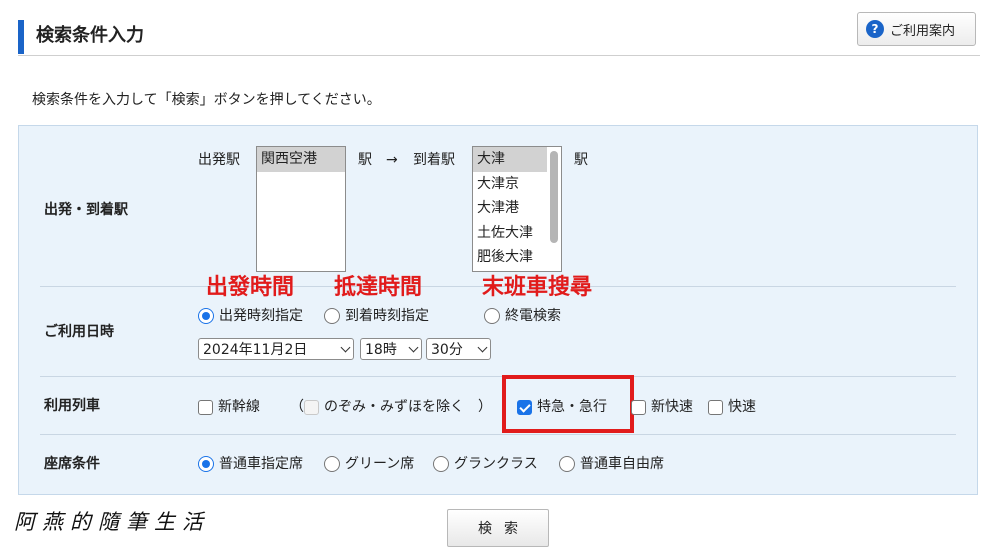 This screenshot has height=558, width=1000. Describe the element at coordinates (742, 407) in the screenshot. I see `checkbox-label: 快速` at that location.